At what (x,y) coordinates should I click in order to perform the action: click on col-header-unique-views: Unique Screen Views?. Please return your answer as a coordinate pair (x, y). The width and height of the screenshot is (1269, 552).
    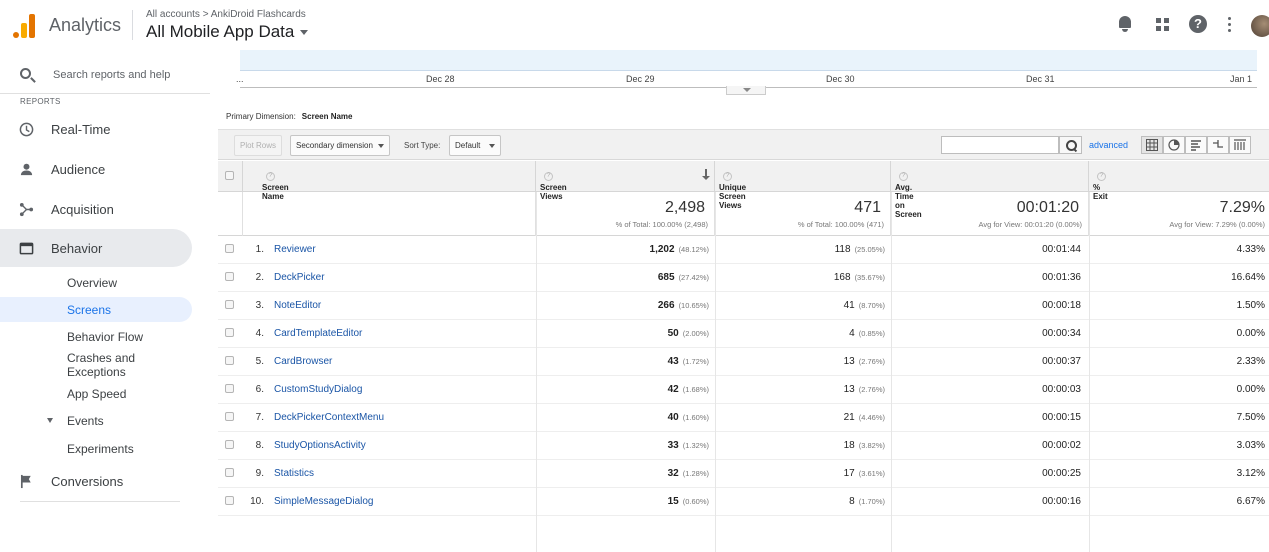
    Looking at the image, I should click on (803, 185).